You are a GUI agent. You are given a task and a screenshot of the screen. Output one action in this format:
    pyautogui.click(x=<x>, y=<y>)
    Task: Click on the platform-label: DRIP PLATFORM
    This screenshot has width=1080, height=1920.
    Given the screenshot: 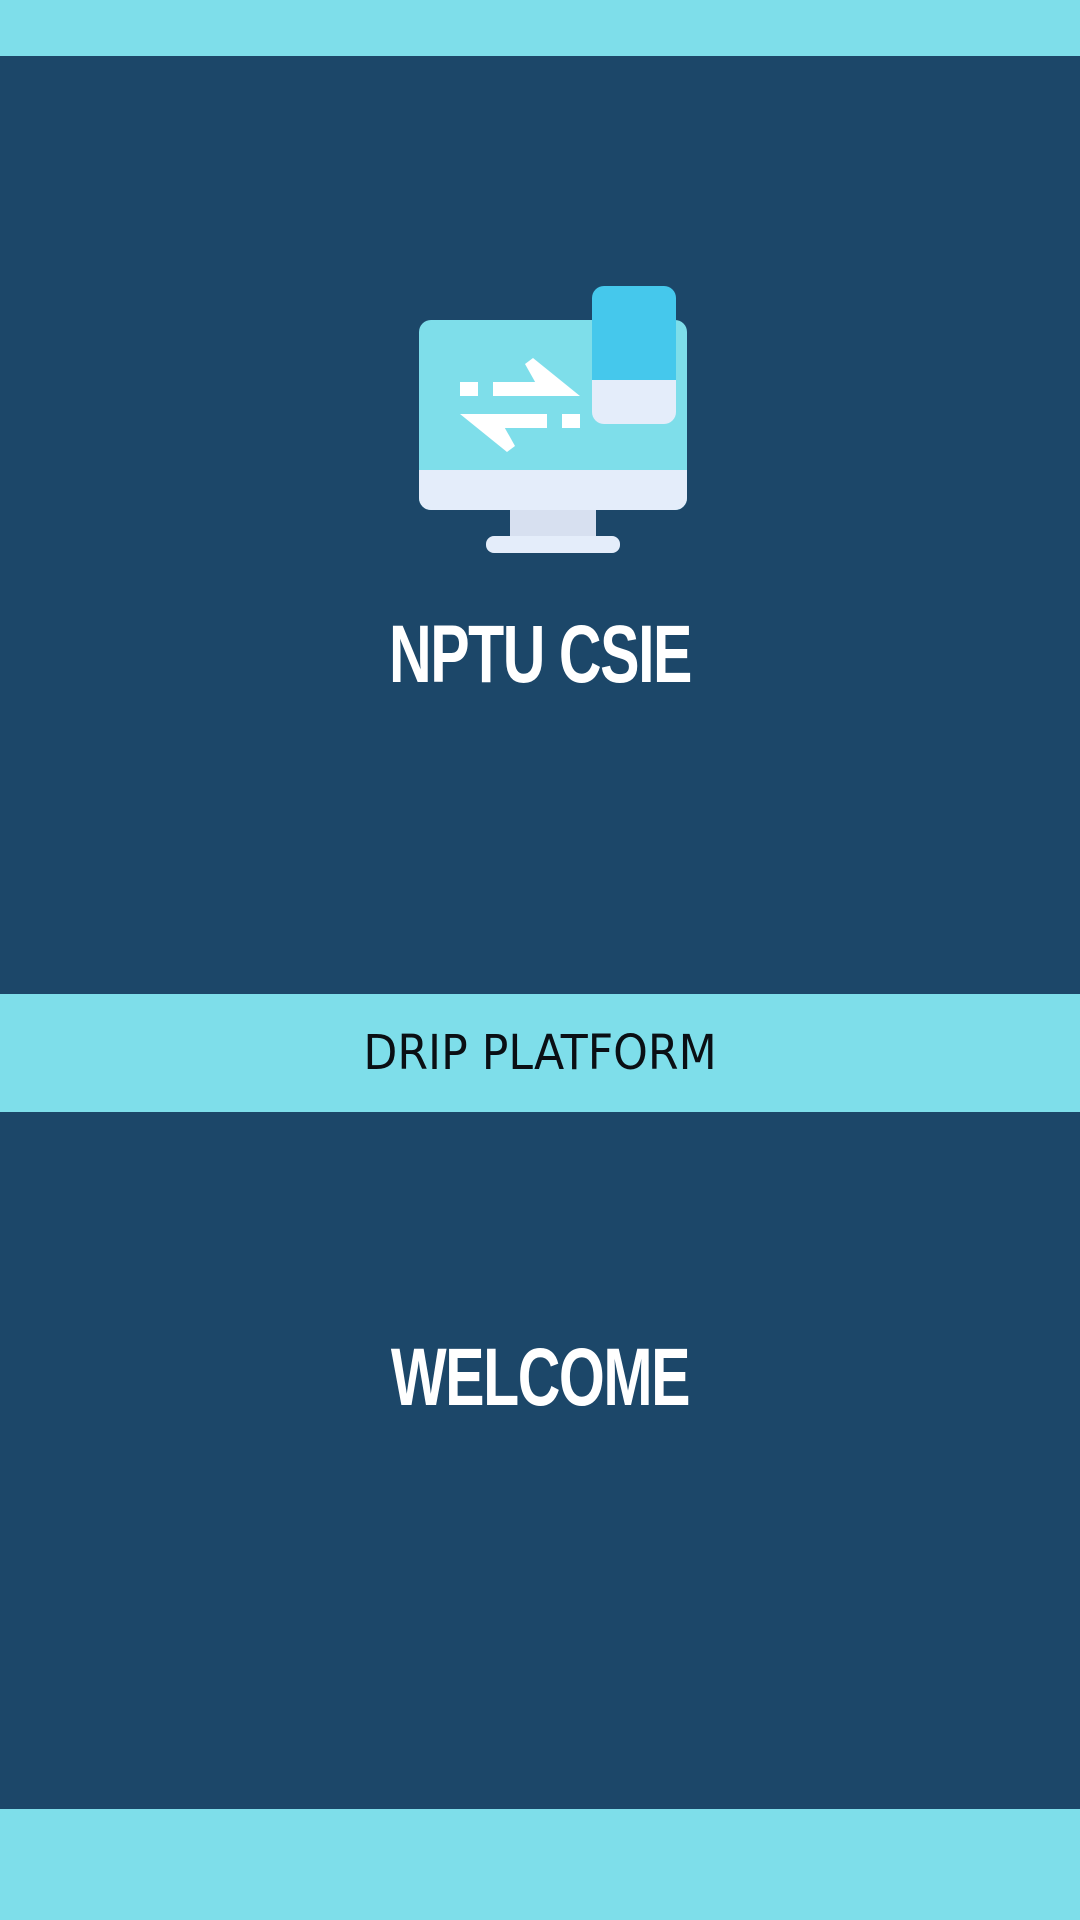 What is the action you would take?
    pyautogui.click(x=540, y=1053)
    